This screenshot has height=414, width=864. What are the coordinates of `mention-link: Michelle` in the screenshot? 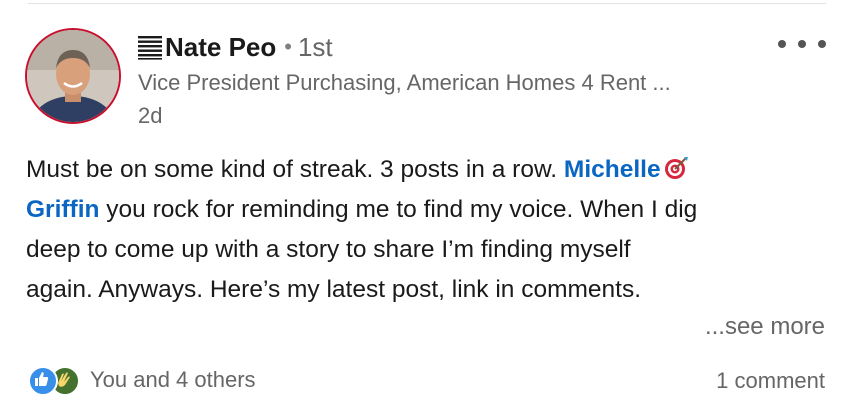 It's located at (612, 169).